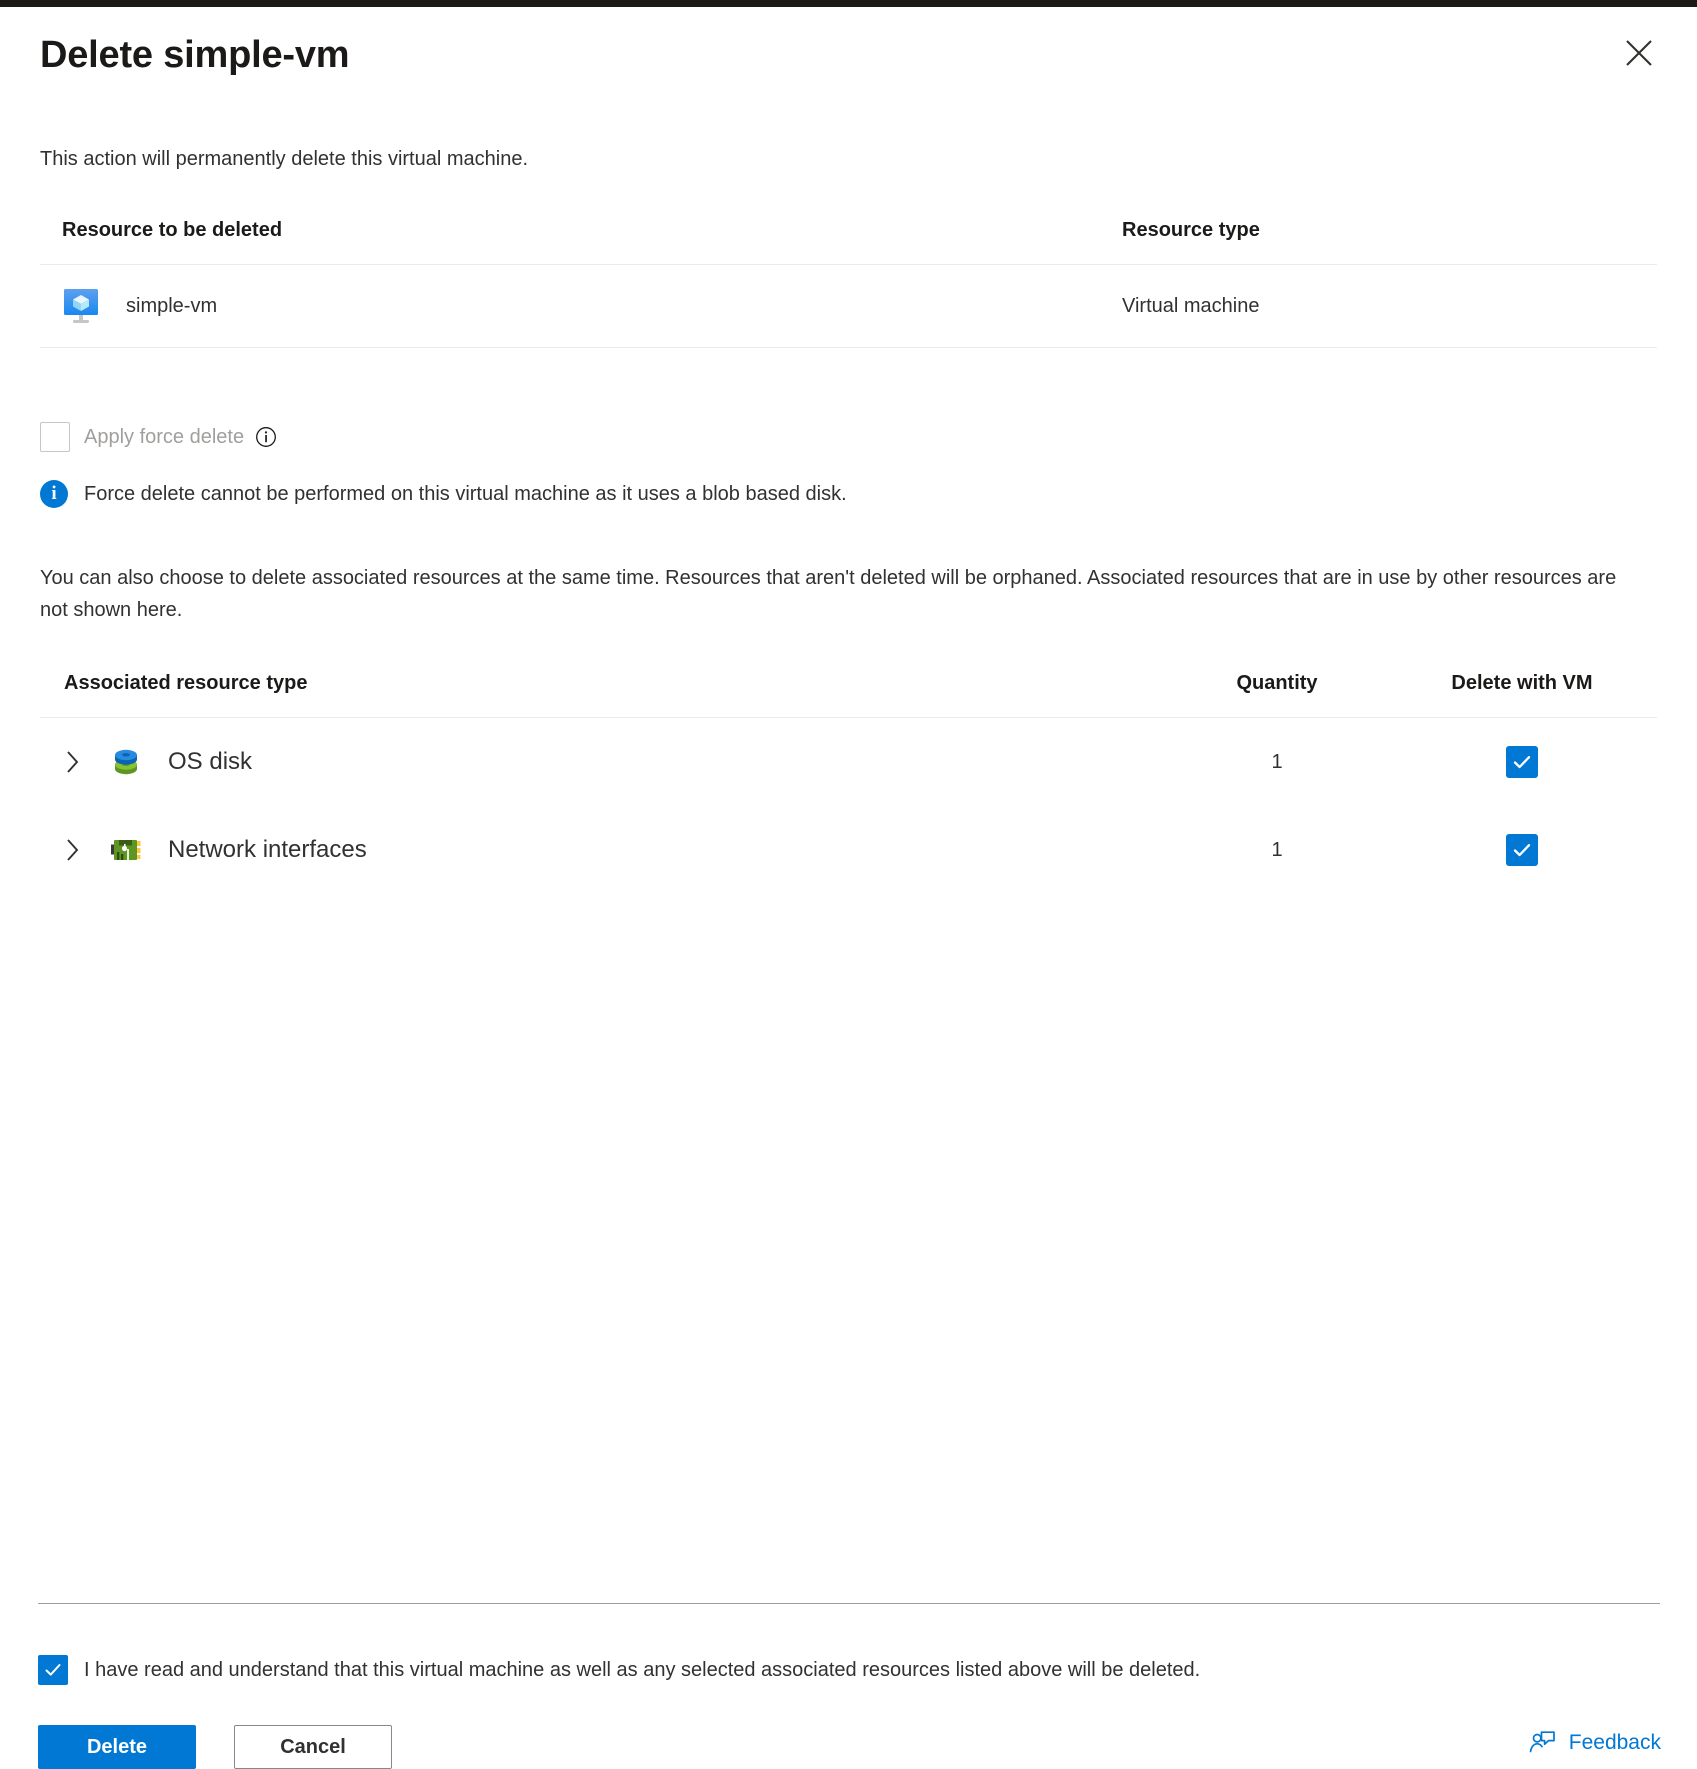 The height and width of the screenshot is (1769, 1697). What do you see at coordinates (266, 437) in the screenshot?
I see `info-outline-icon` at bounding box center [266, 437].